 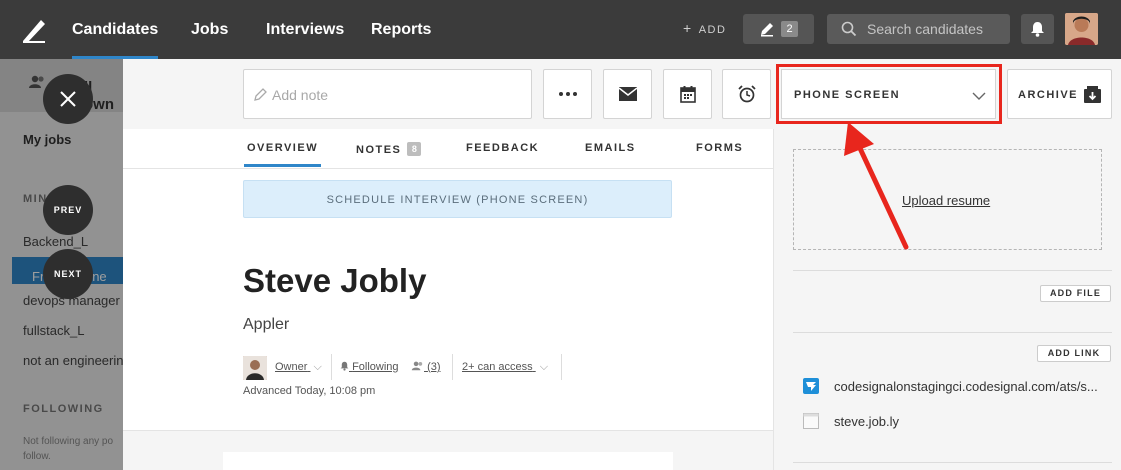 I want to click on annotation-arrow-icon, so click(x=876, y=186).